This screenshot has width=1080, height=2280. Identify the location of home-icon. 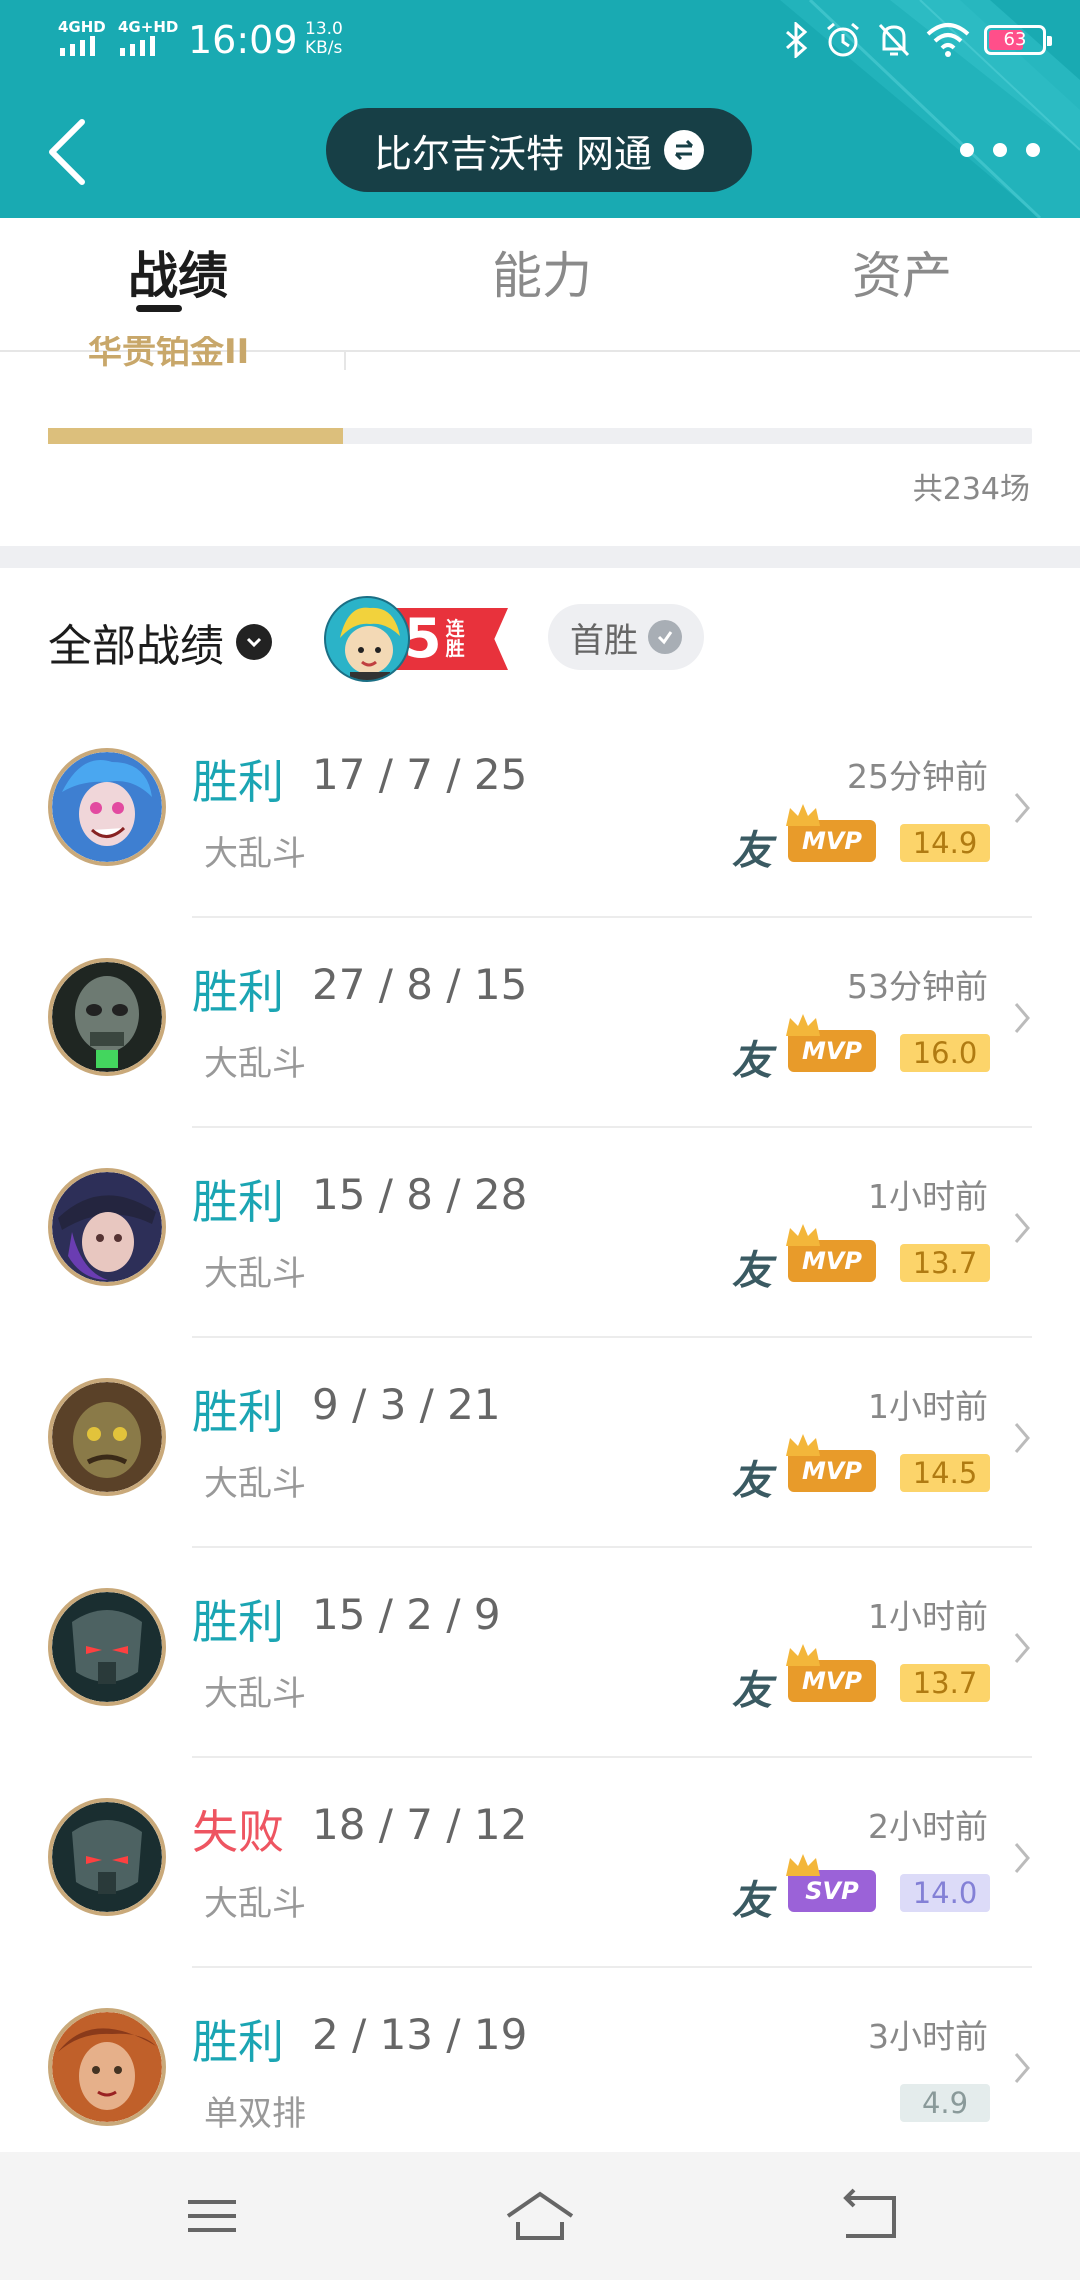
(540, 2215).